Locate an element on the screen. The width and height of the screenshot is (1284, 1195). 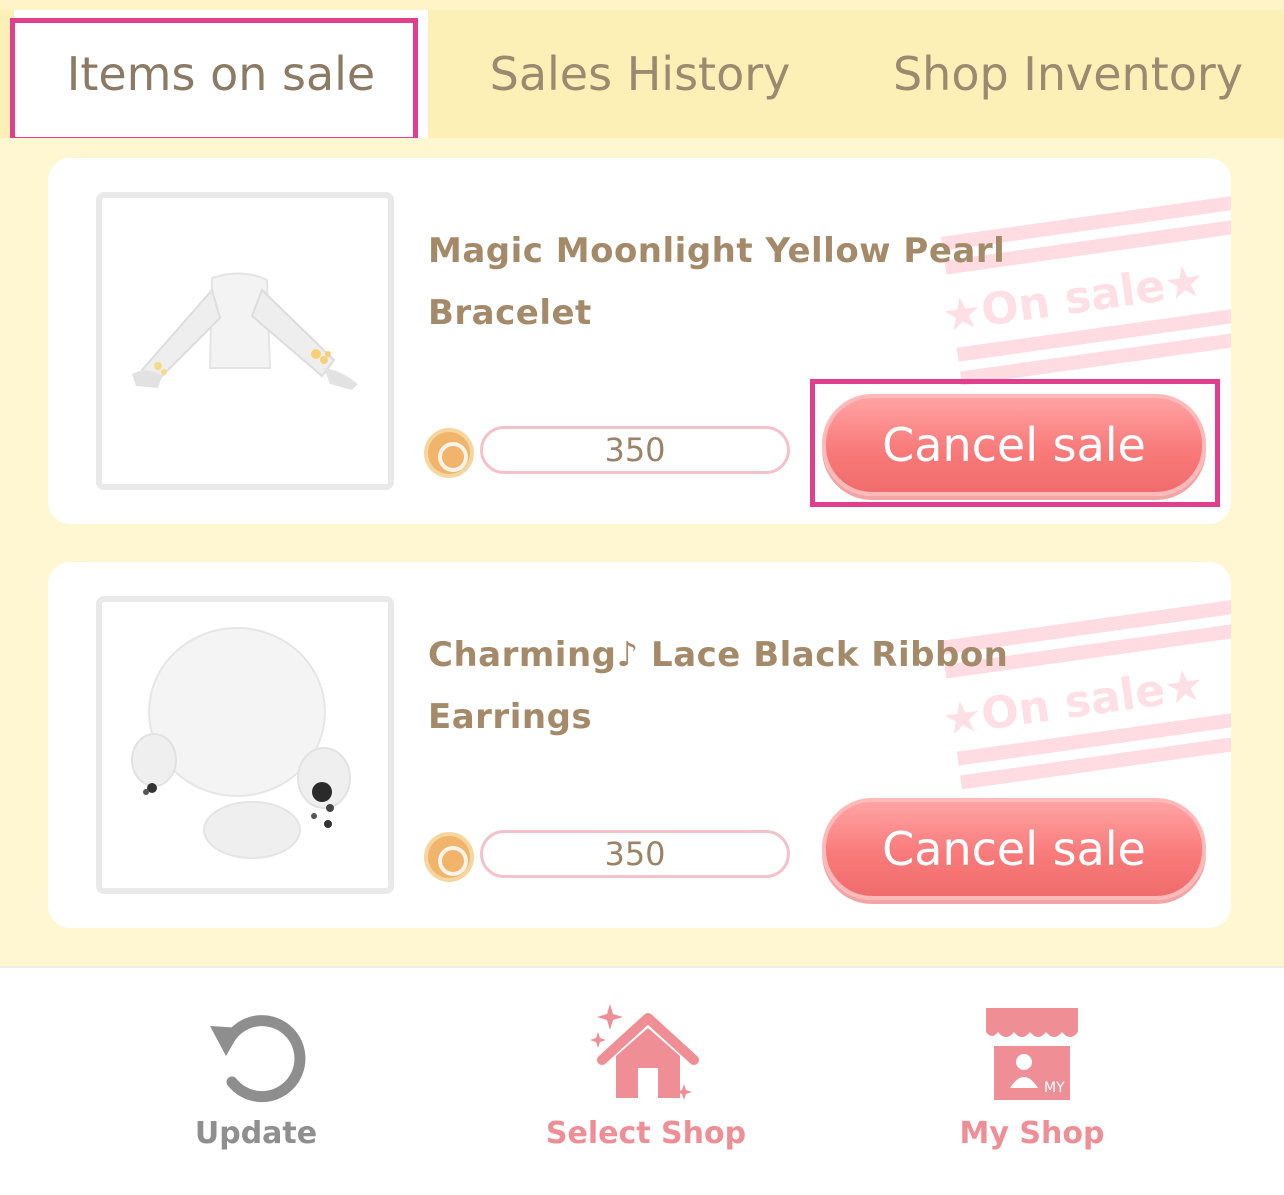
bracelet-image is located at coordinates (245, 331).